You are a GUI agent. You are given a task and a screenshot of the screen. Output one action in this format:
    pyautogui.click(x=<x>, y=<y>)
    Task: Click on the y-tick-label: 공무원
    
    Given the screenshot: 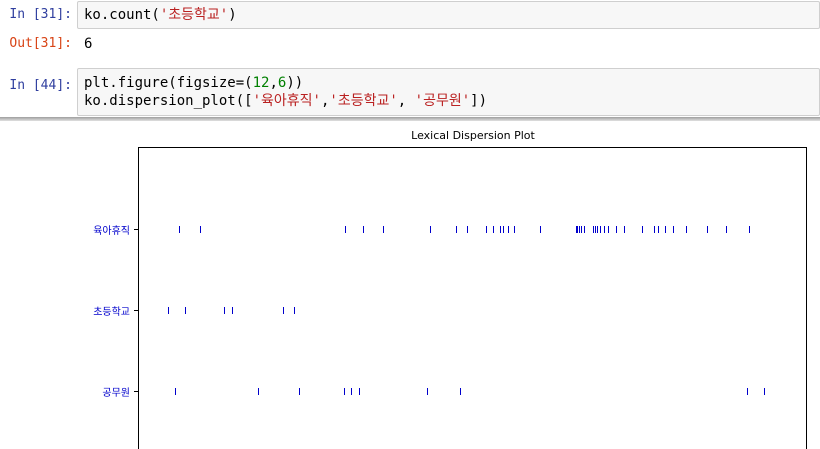 What is the action you would take?
    pyautogui.click(x=116, y=393)
    